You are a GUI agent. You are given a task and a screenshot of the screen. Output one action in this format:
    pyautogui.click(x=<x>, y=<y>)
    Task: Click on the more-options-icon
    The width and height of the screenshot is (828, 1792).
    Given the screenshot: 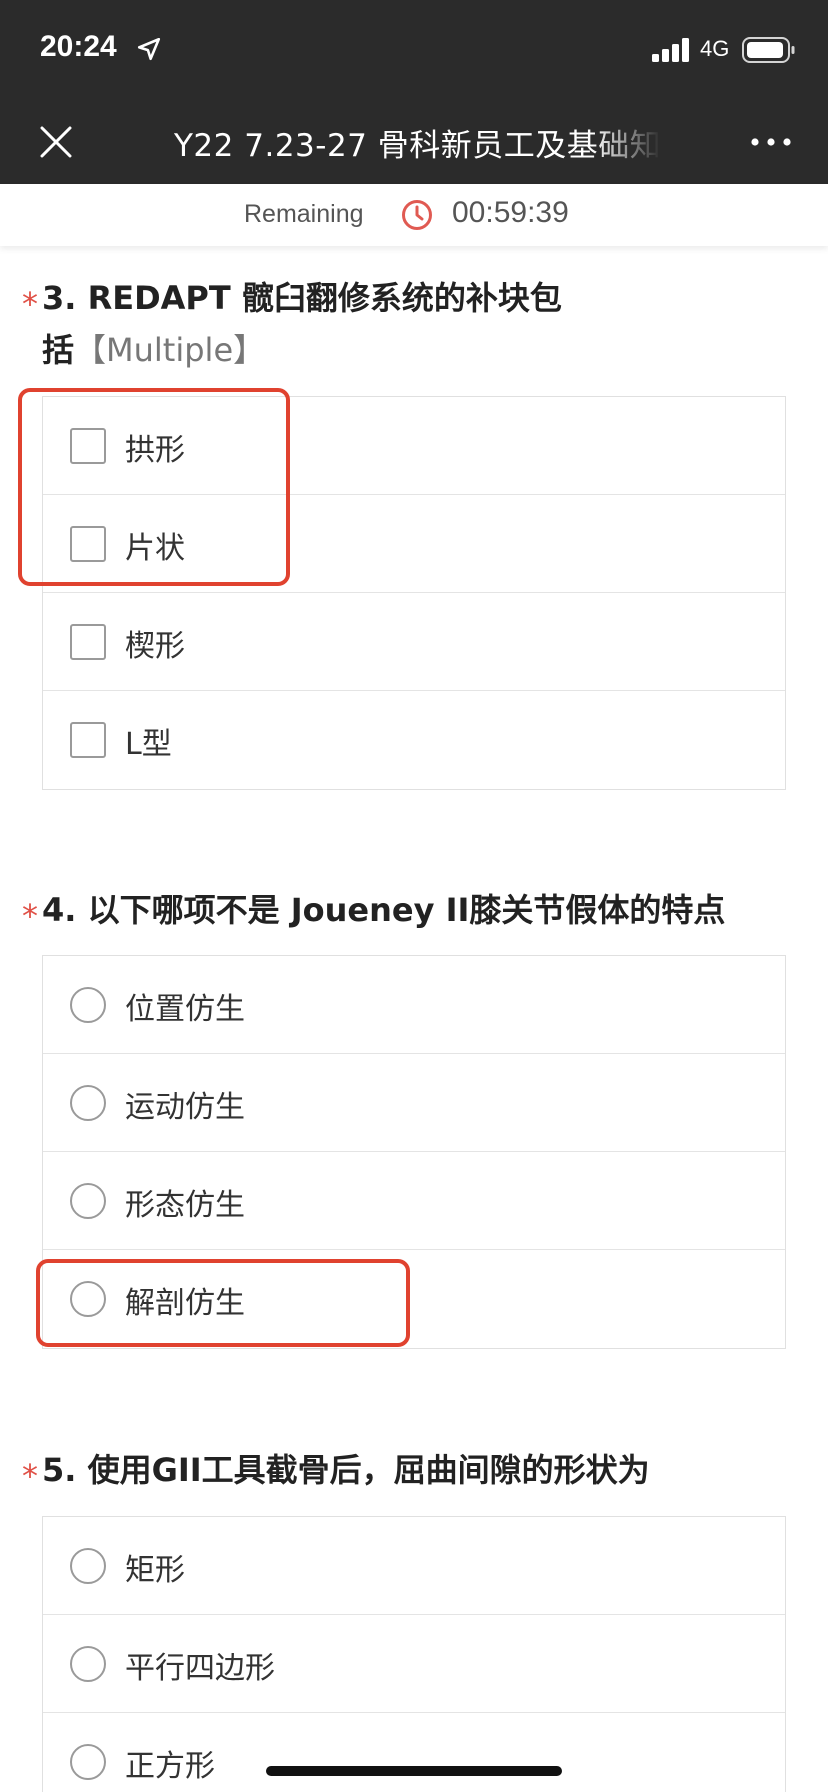 What is the action you would take?
    pyautogui.click(x=771, y=142)
    